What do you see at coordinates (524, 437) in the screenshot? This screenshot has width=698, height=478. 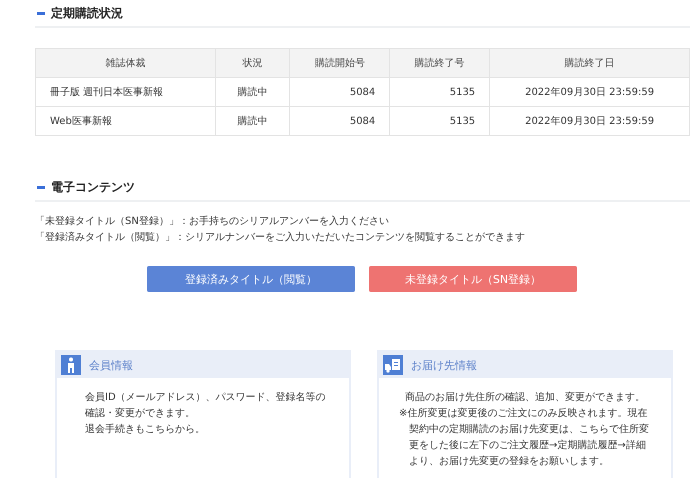 I see `card-text: ※住所変更は変更後のご注文にのみ反映されます。現在契約中の定期購読のお届け先変更は、こちらで住所変更をした後に左下のご注文履歴→定期購読履歴→詳細より、お届け先変更の登録をお願いします。` at bounding box center [524, 437].